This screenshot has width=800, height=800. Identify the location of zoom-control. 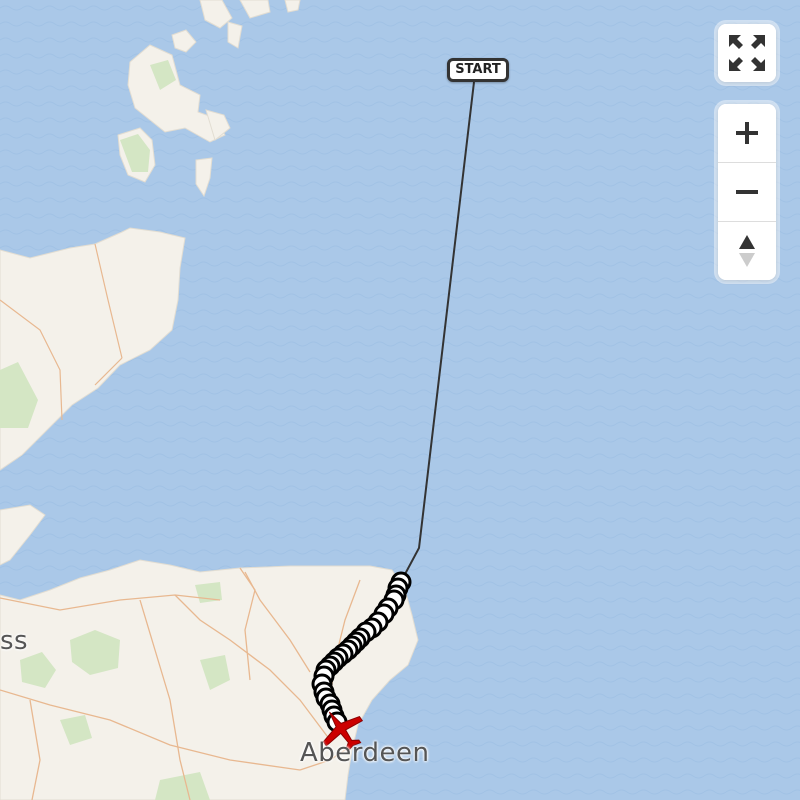
(747, 192).